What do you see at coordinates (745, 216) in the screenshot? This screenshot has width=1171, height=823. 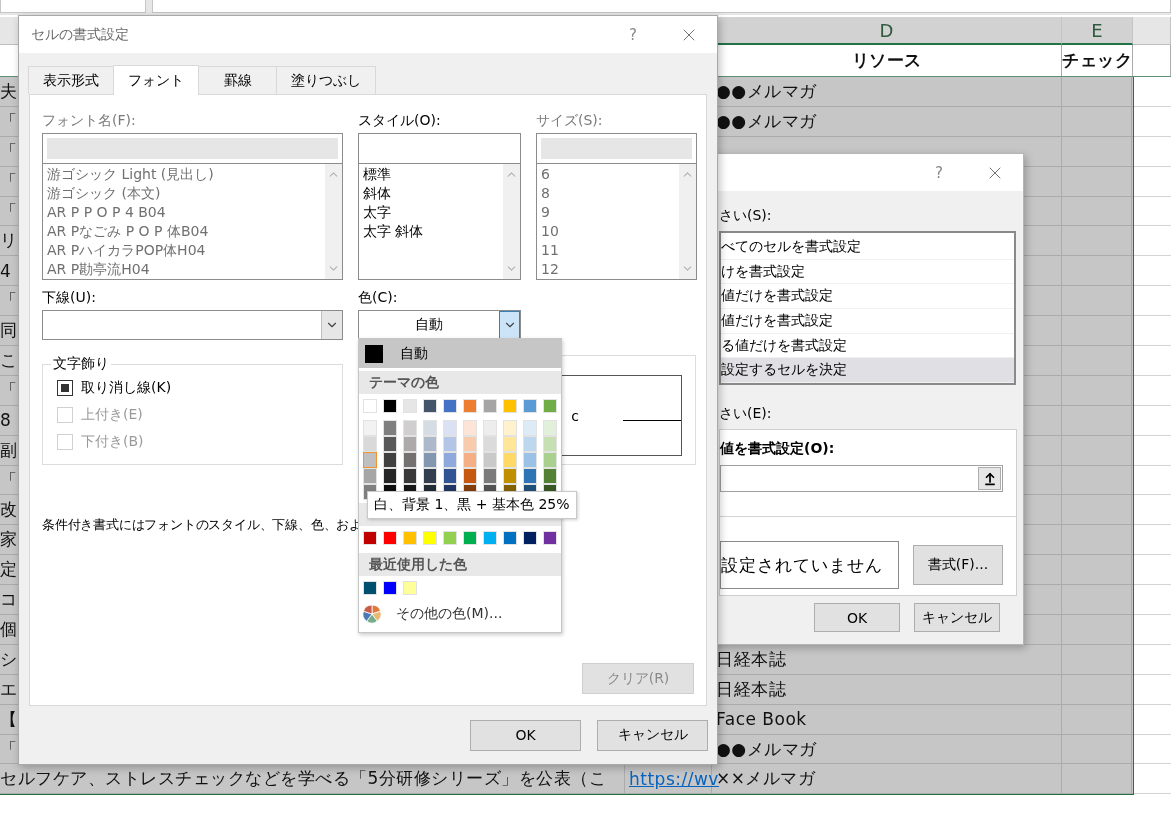 I see `field-label: さい(S):` at bounding box center [745, 216].